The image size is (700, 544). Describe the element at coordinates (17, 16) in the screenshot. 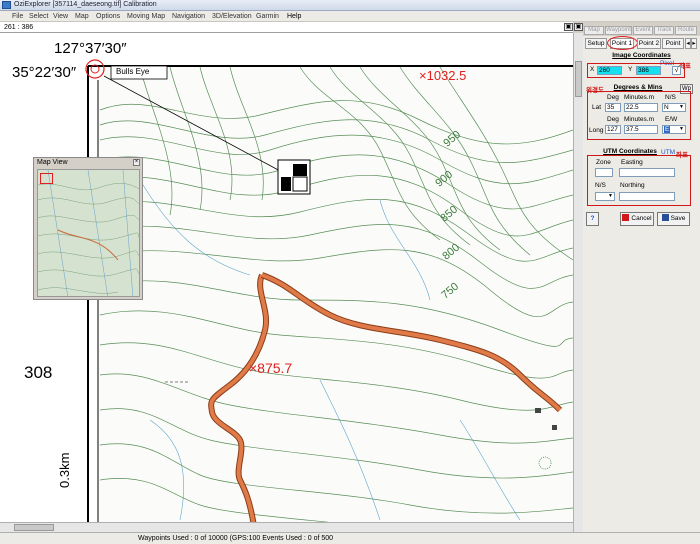

I see `menu-file: File` at that location.